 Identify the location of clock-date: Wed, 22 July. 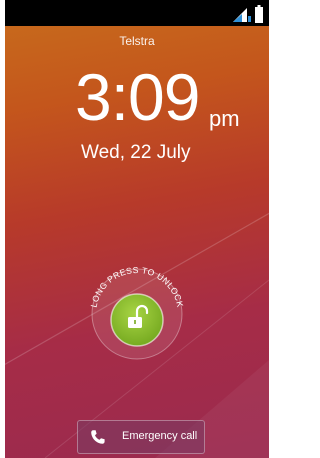
(136, 152).